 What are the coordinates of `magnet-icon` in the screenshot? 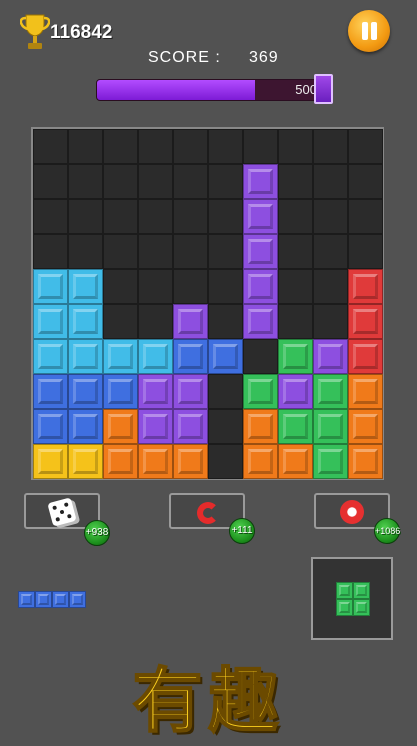 It's located at (208, 513).